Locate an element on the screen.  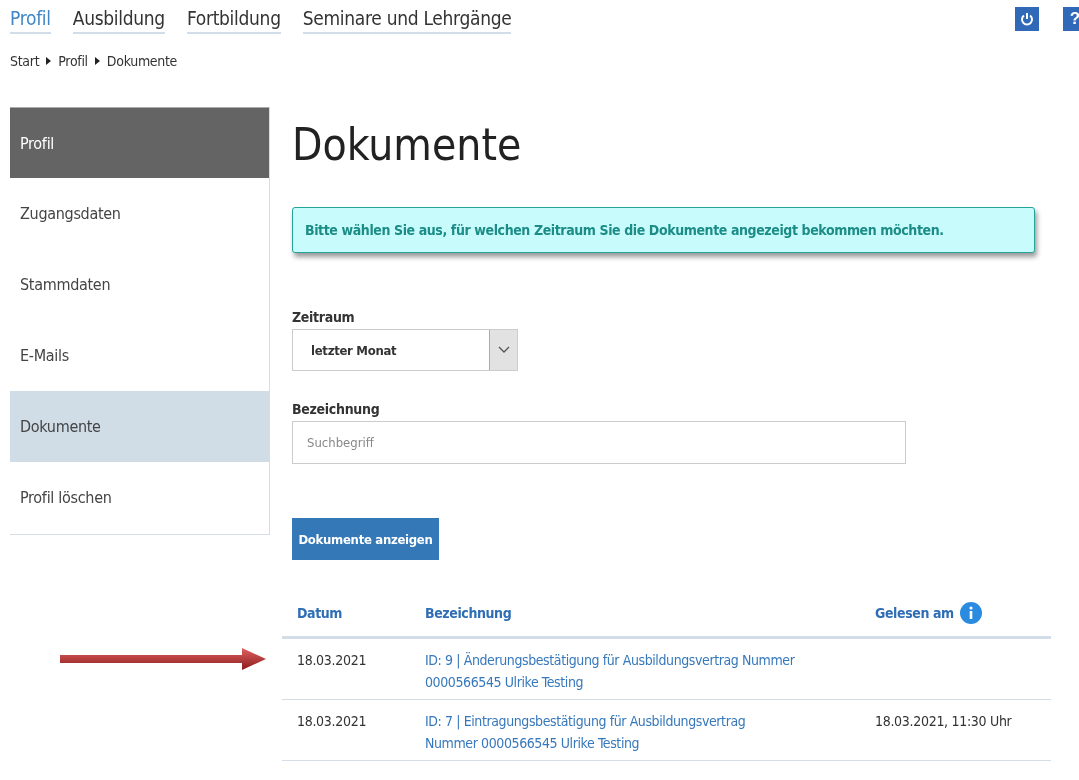
caret-icon is located at coordinates (503, 350).